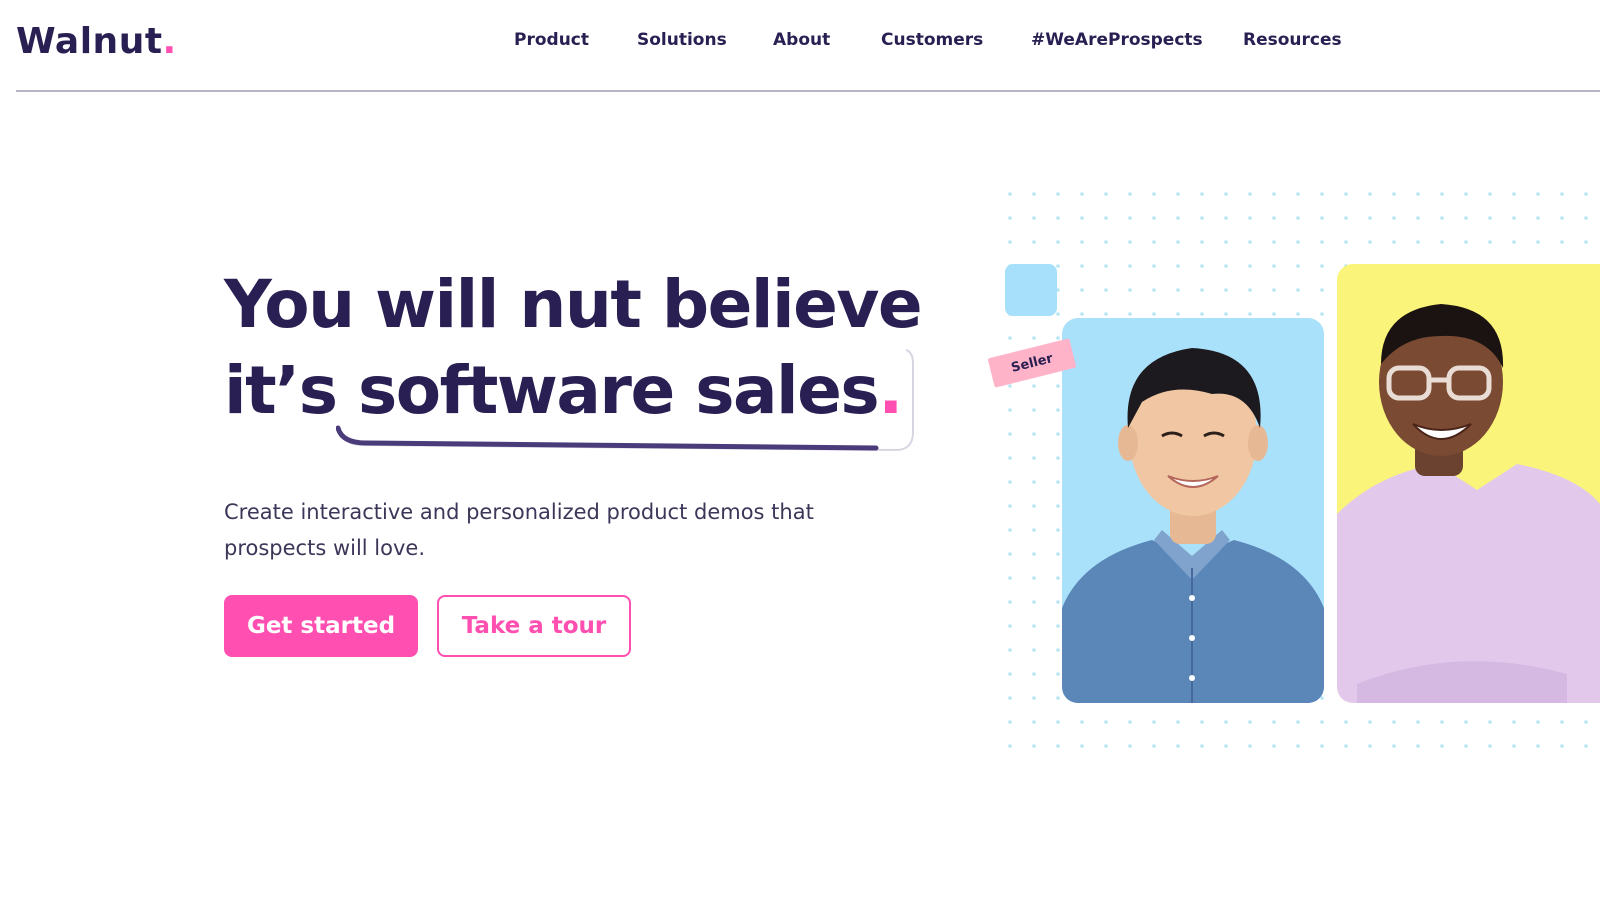 This screenshot has height=900, width=1600. Describe the element at coordinates (1292, 40) in the screenshot. I see `nav-item-resources: Resources` at that location.